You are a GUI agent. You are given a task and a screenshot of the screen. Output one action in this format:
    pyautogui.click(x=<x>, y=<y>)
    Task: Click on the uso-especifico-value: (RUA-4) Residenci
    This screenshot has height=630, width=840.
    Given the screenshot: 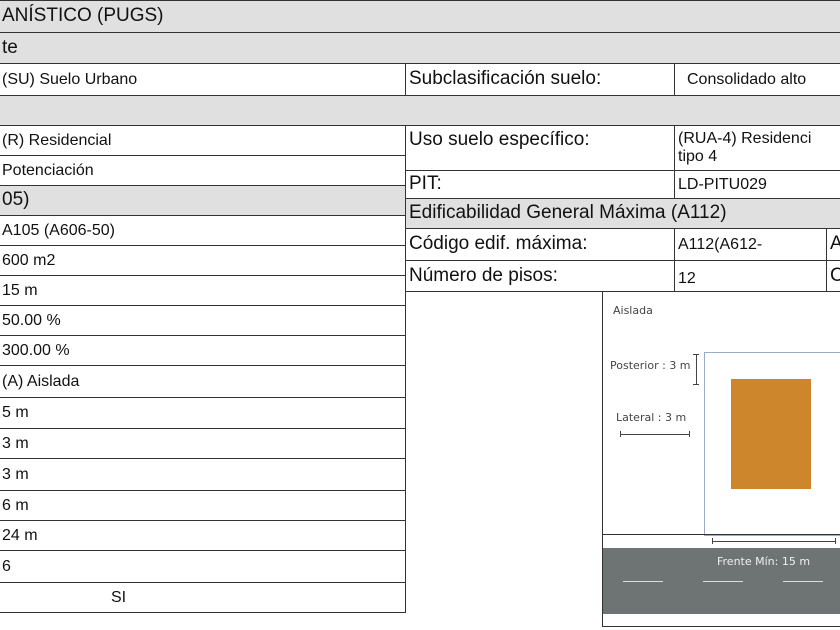 What is the action you would take?
    pyautogui.click(x=745, y=139)
    